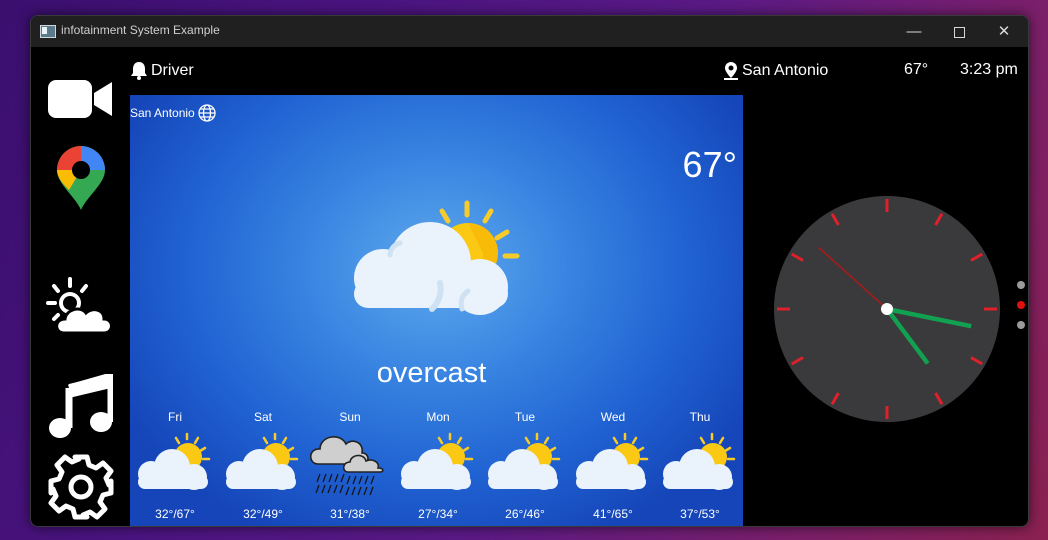 This screenshot has width=1048, height=540. I want to click on forecast-day: Tue 26°/46°, so click(525, 465).